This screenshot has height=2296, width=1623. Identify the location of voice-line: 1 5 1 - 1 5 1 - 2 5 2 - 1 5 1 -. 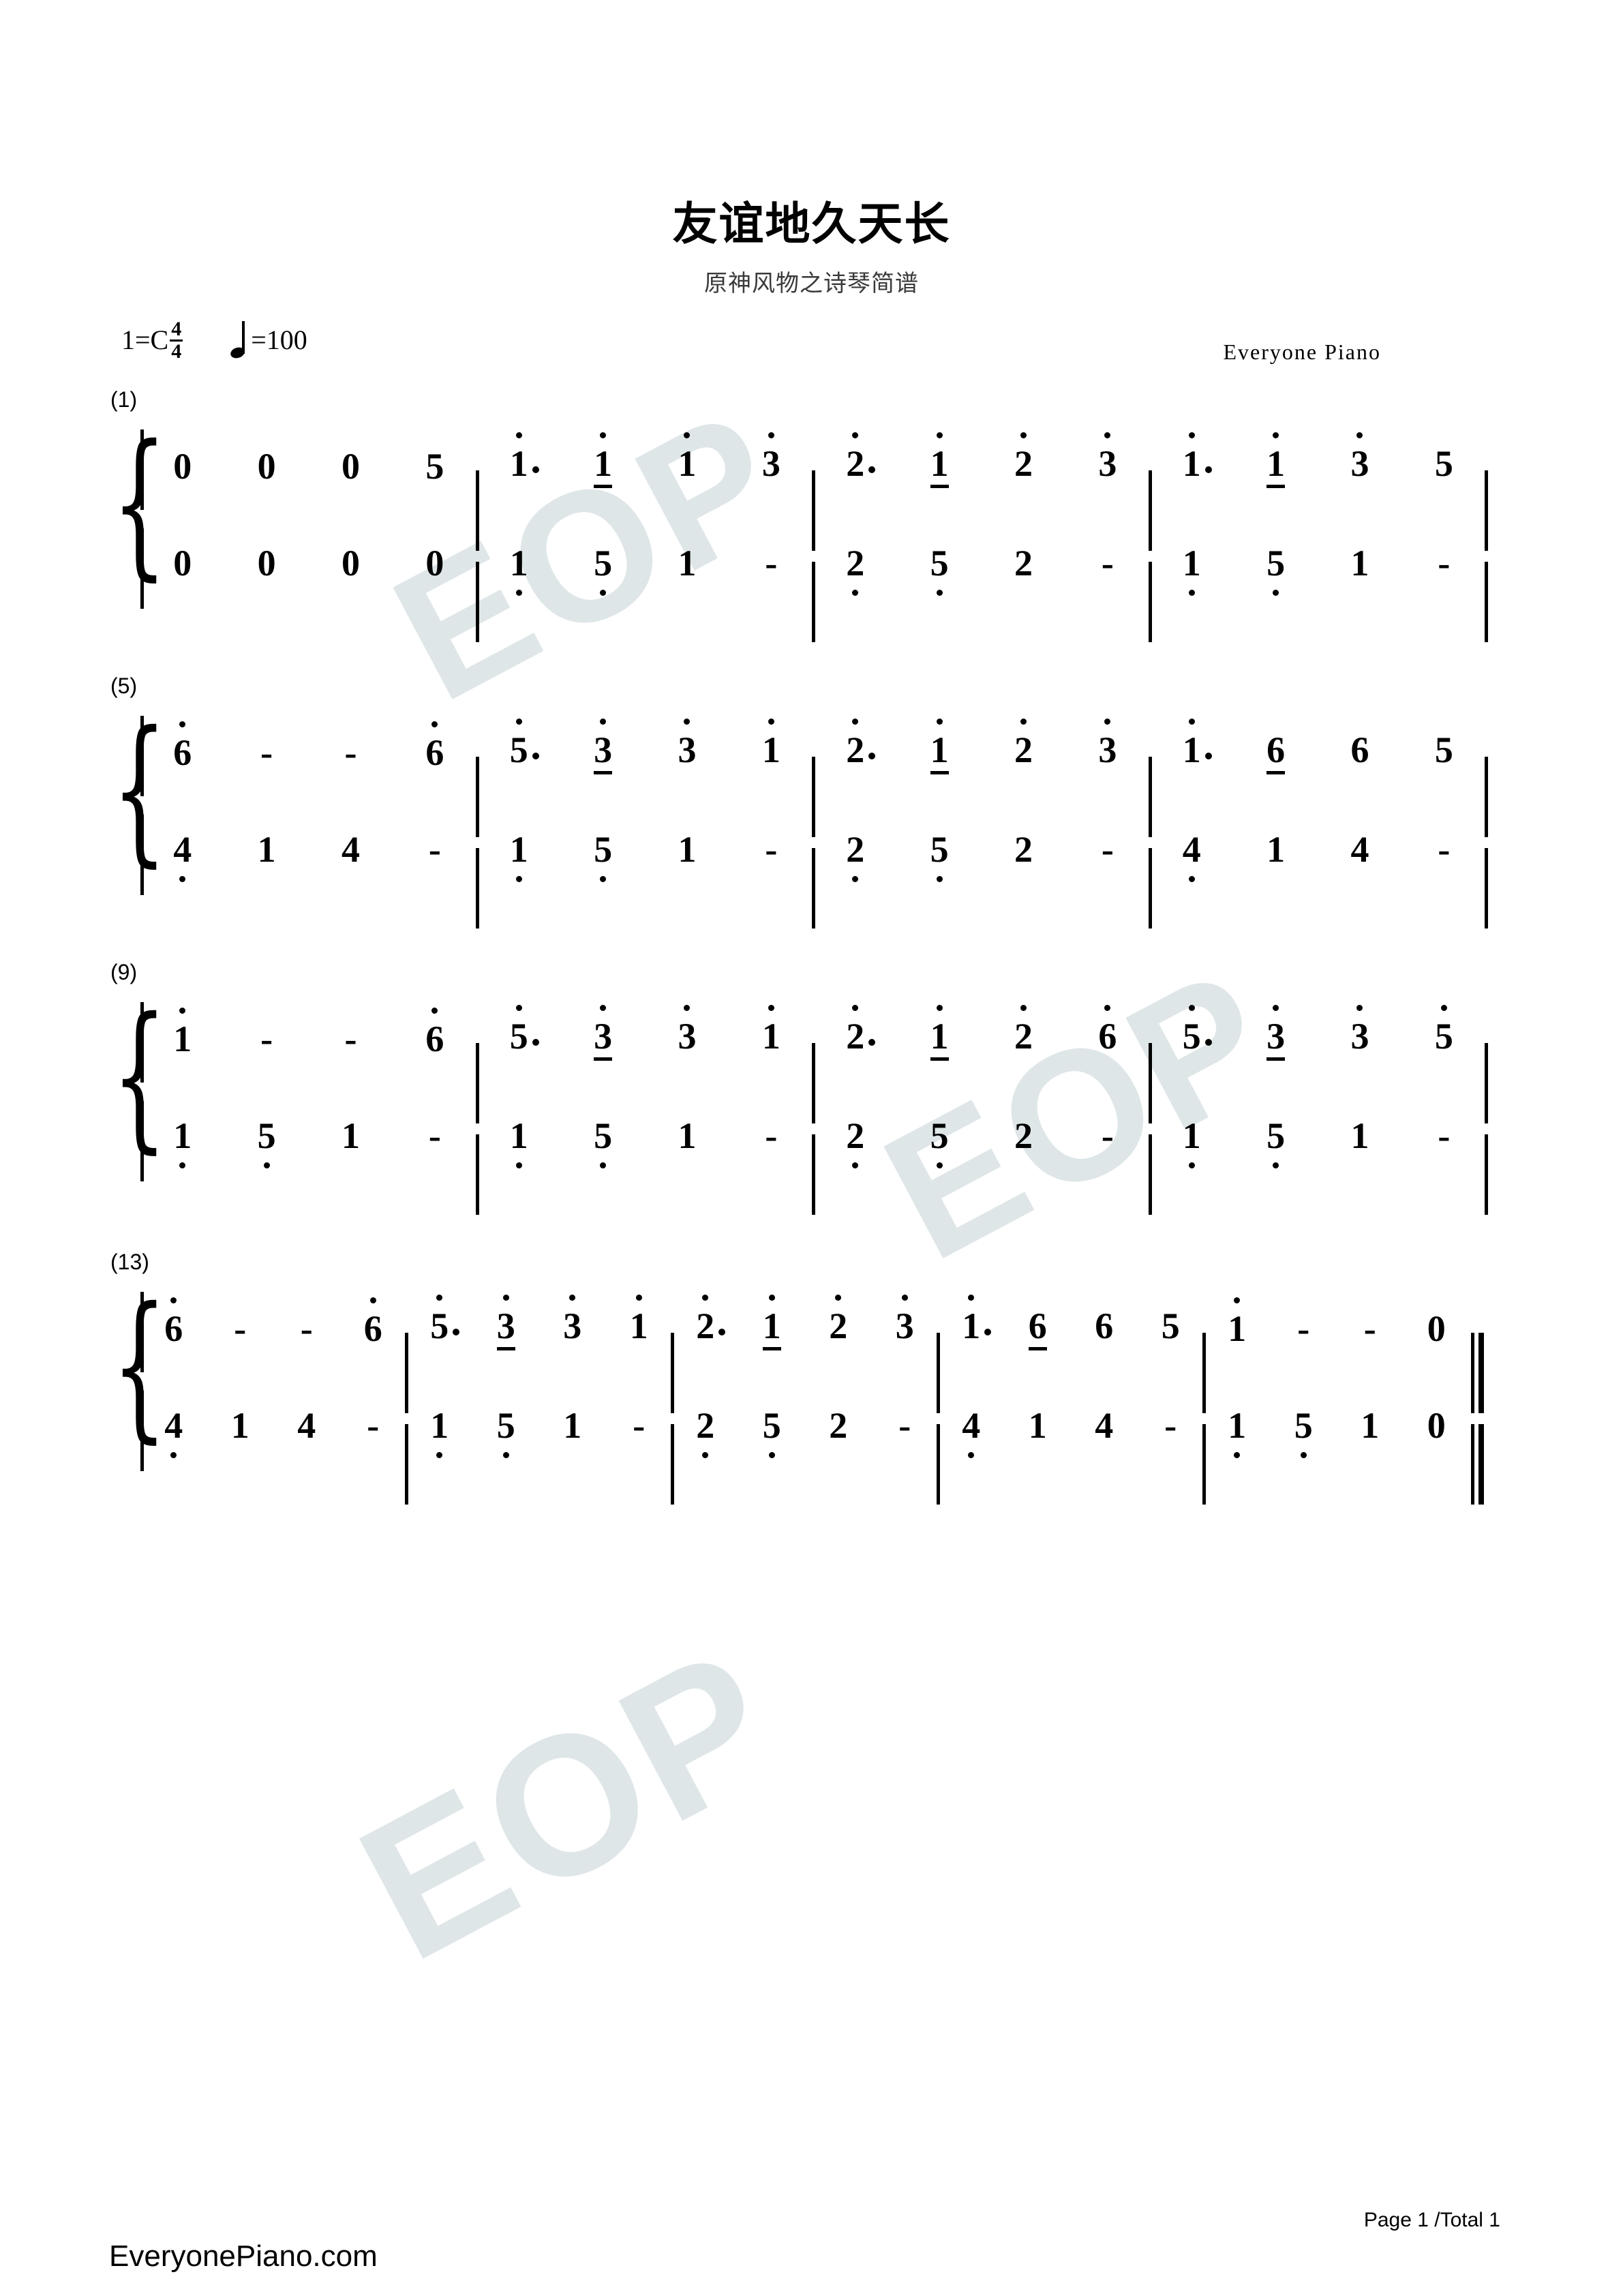
(814, 1154).